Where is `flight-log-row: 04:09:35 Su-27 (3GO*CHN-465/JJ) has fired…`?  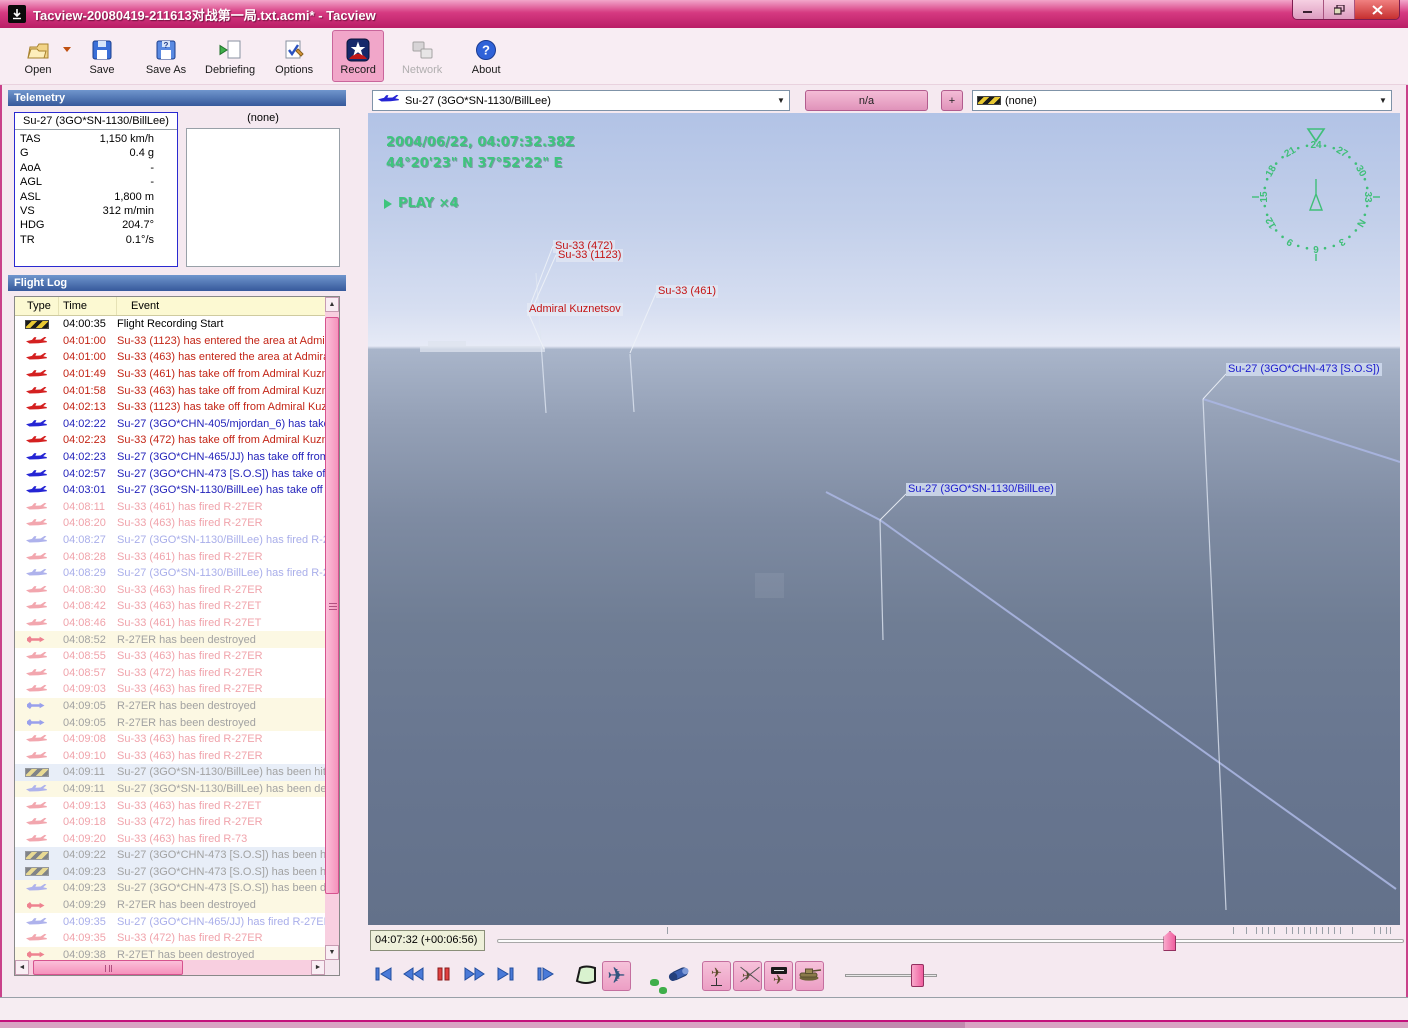 flight-log-row: 04:09:35 Su-27 (3GO*CHN-465/JJ) has fired… is located at coordinates (170, 921).